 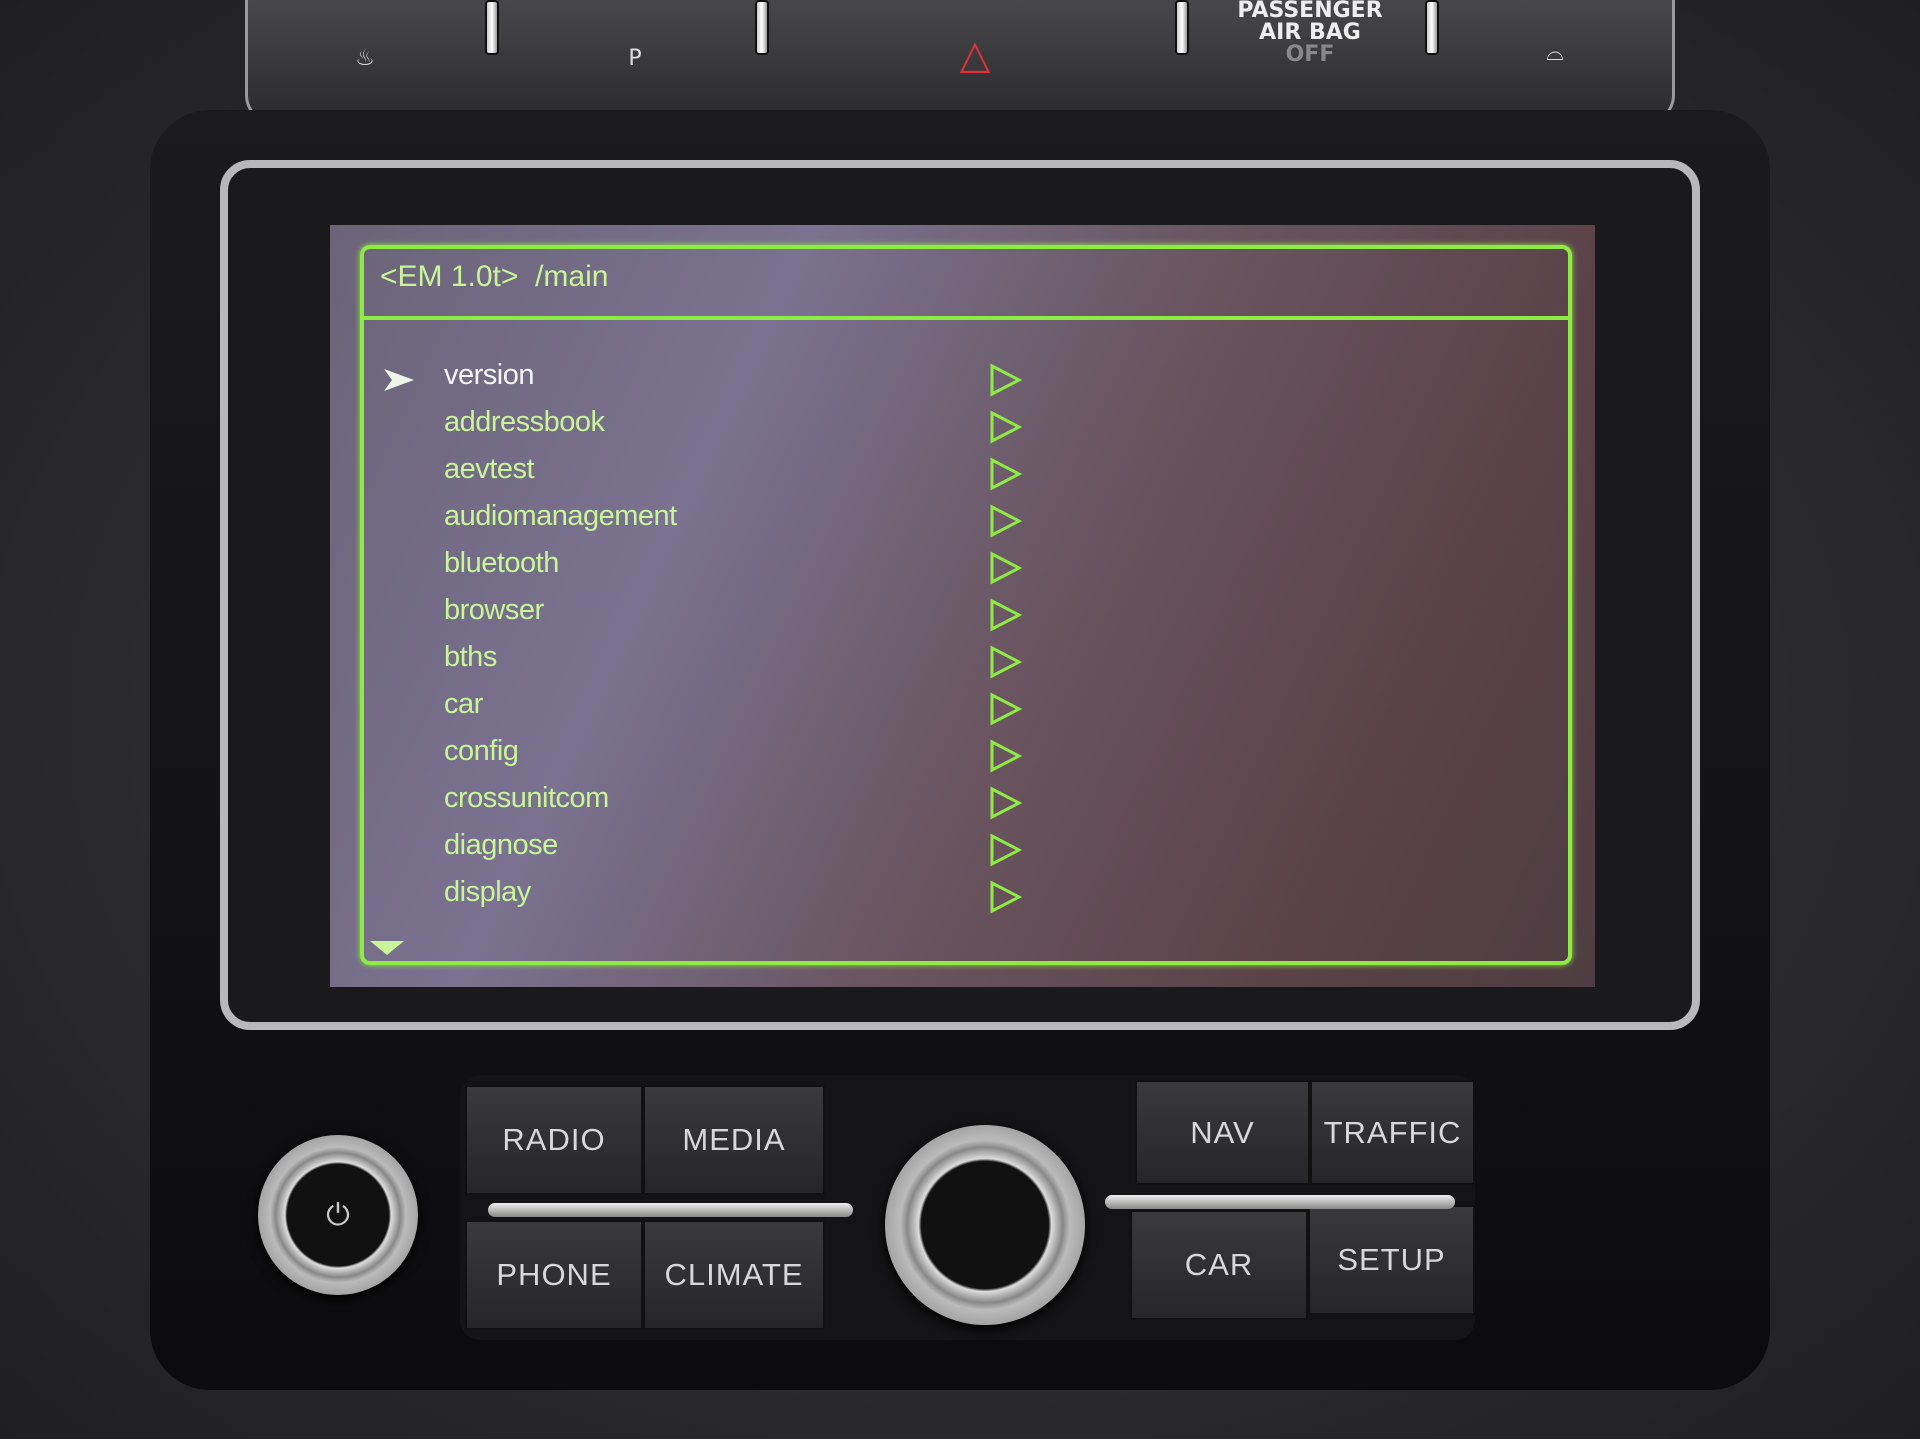 What do you see at coordinates (970, 899) in the screenshot?
I see `menu-item-display: display` at bounding box center [970, 899].